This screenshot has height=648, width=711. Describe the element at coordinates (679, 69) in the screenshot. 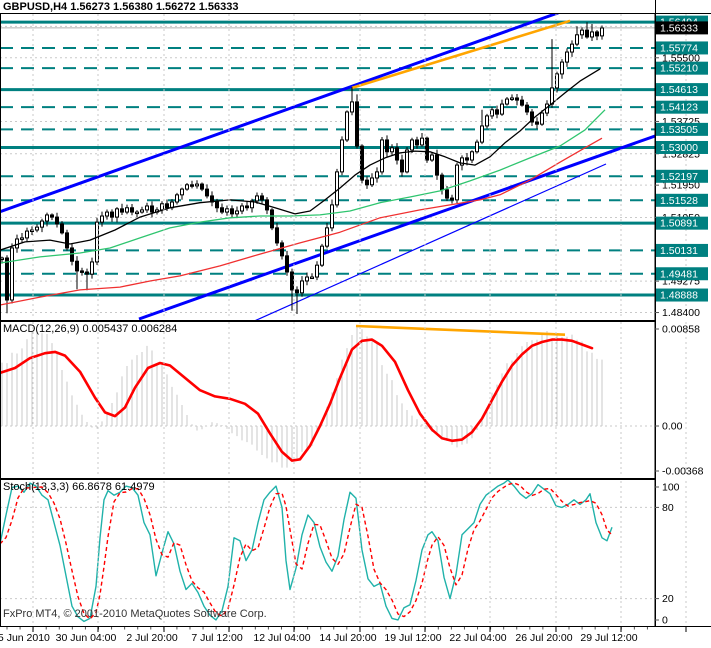

I see `level-price-label: 1.55210` at that location.